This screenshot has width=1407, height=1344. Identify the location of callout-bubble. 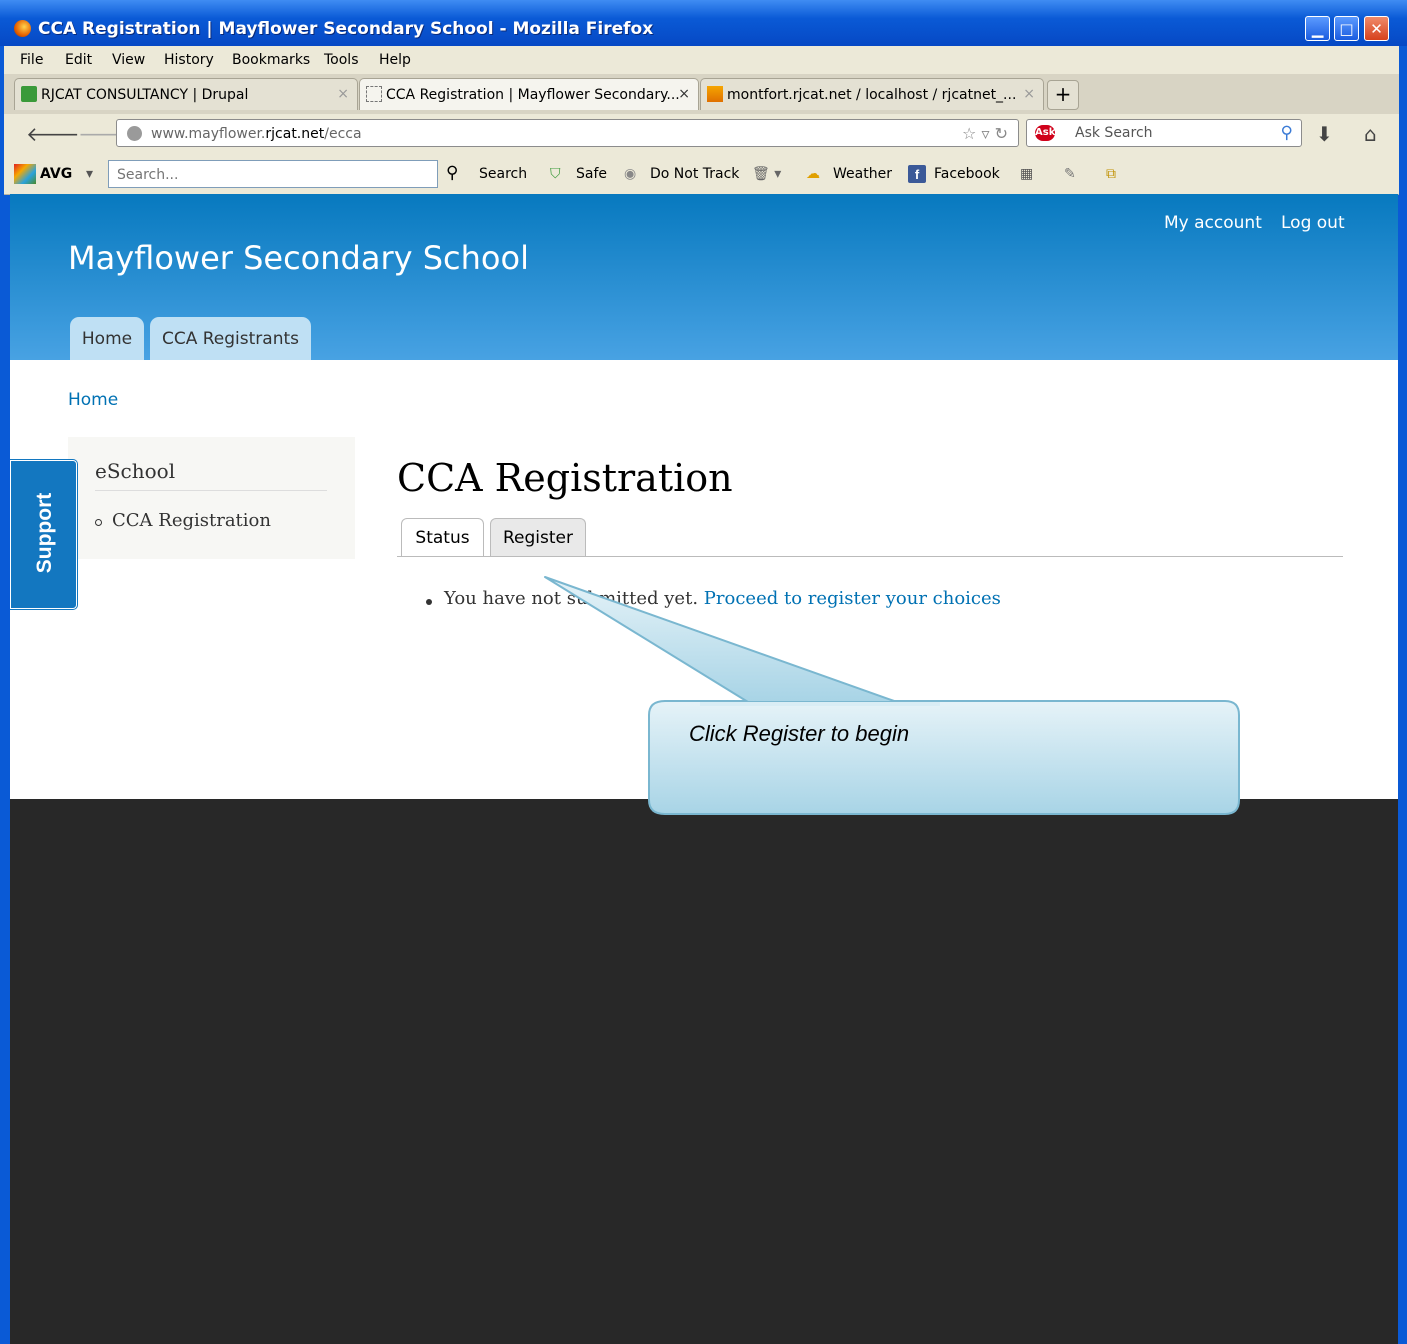
(892, 695).